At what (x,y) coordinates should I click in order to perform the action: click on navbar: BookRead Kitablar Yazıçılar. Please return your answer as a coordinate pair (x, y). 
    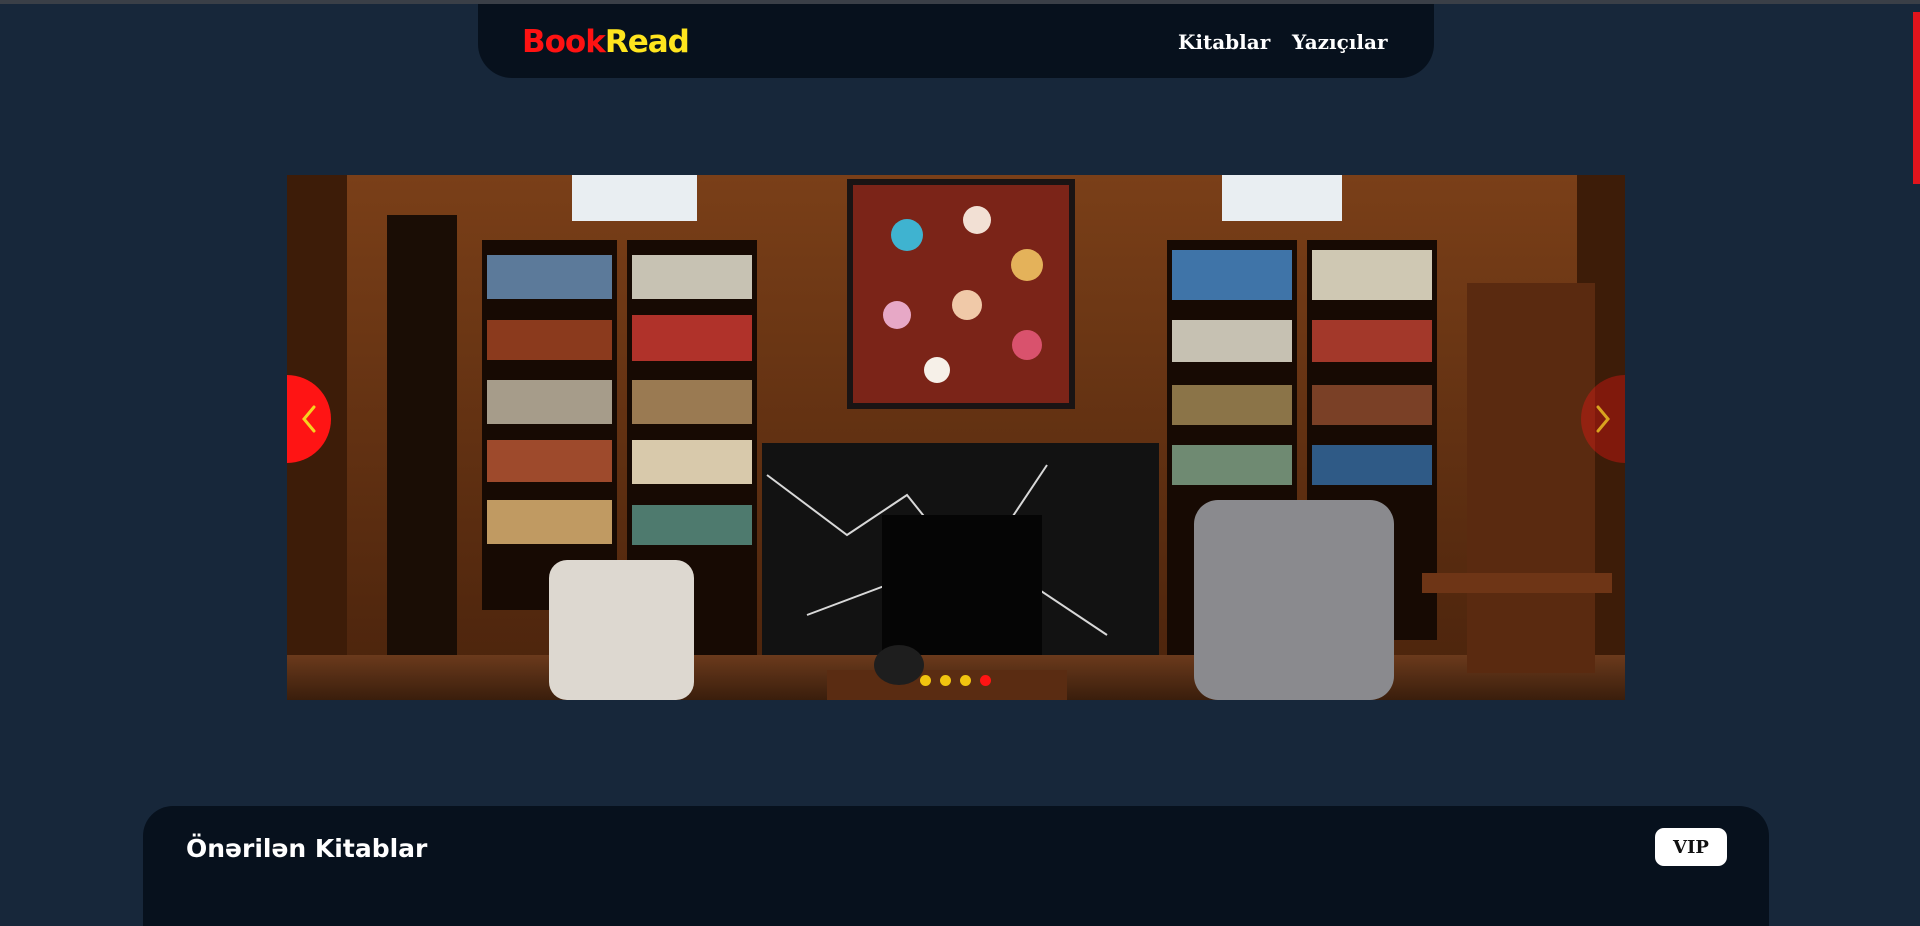
    Looking at the image, I should click on (956, 41).